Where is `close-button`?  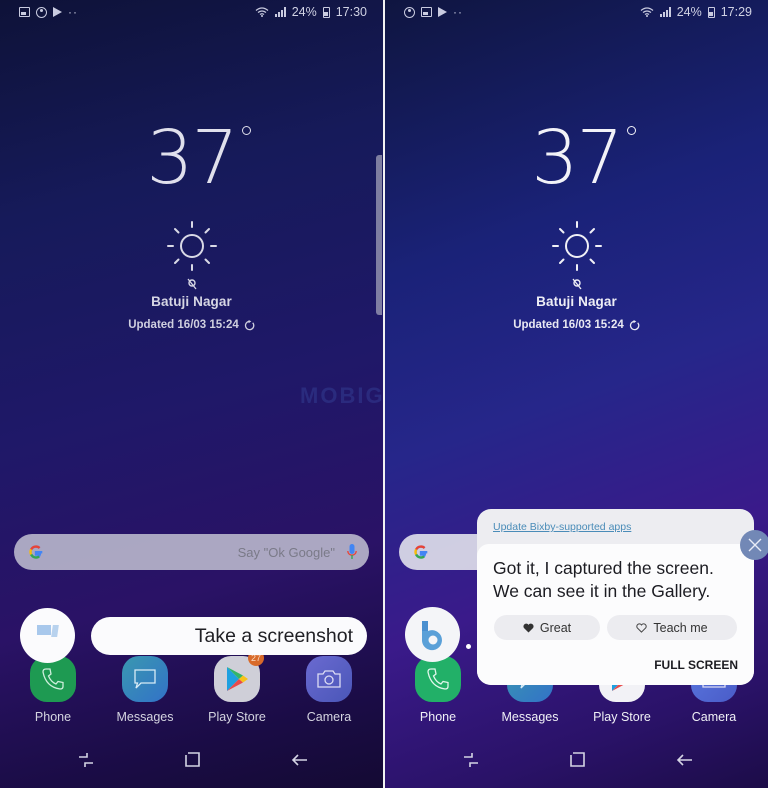
close-button is located at coordinates (754, 545).